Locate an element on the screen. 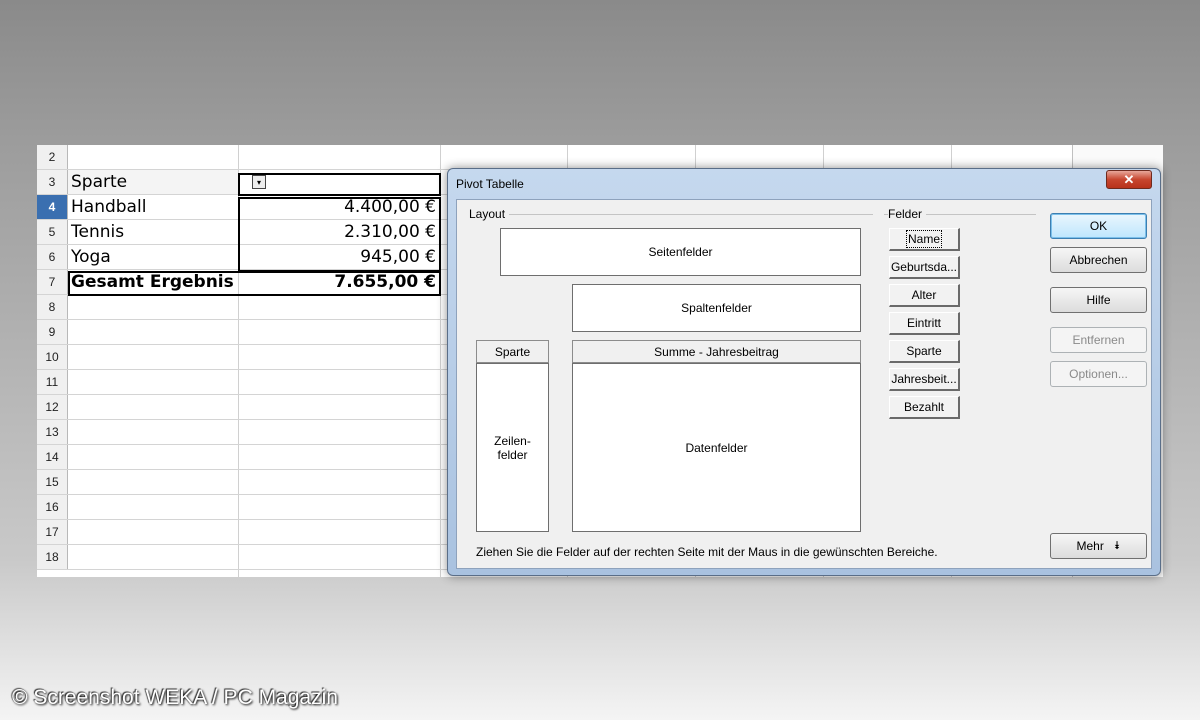 The image size is (1200, 720). row-fields-area: Zeilen- felder is located at coordinates (512, 447).